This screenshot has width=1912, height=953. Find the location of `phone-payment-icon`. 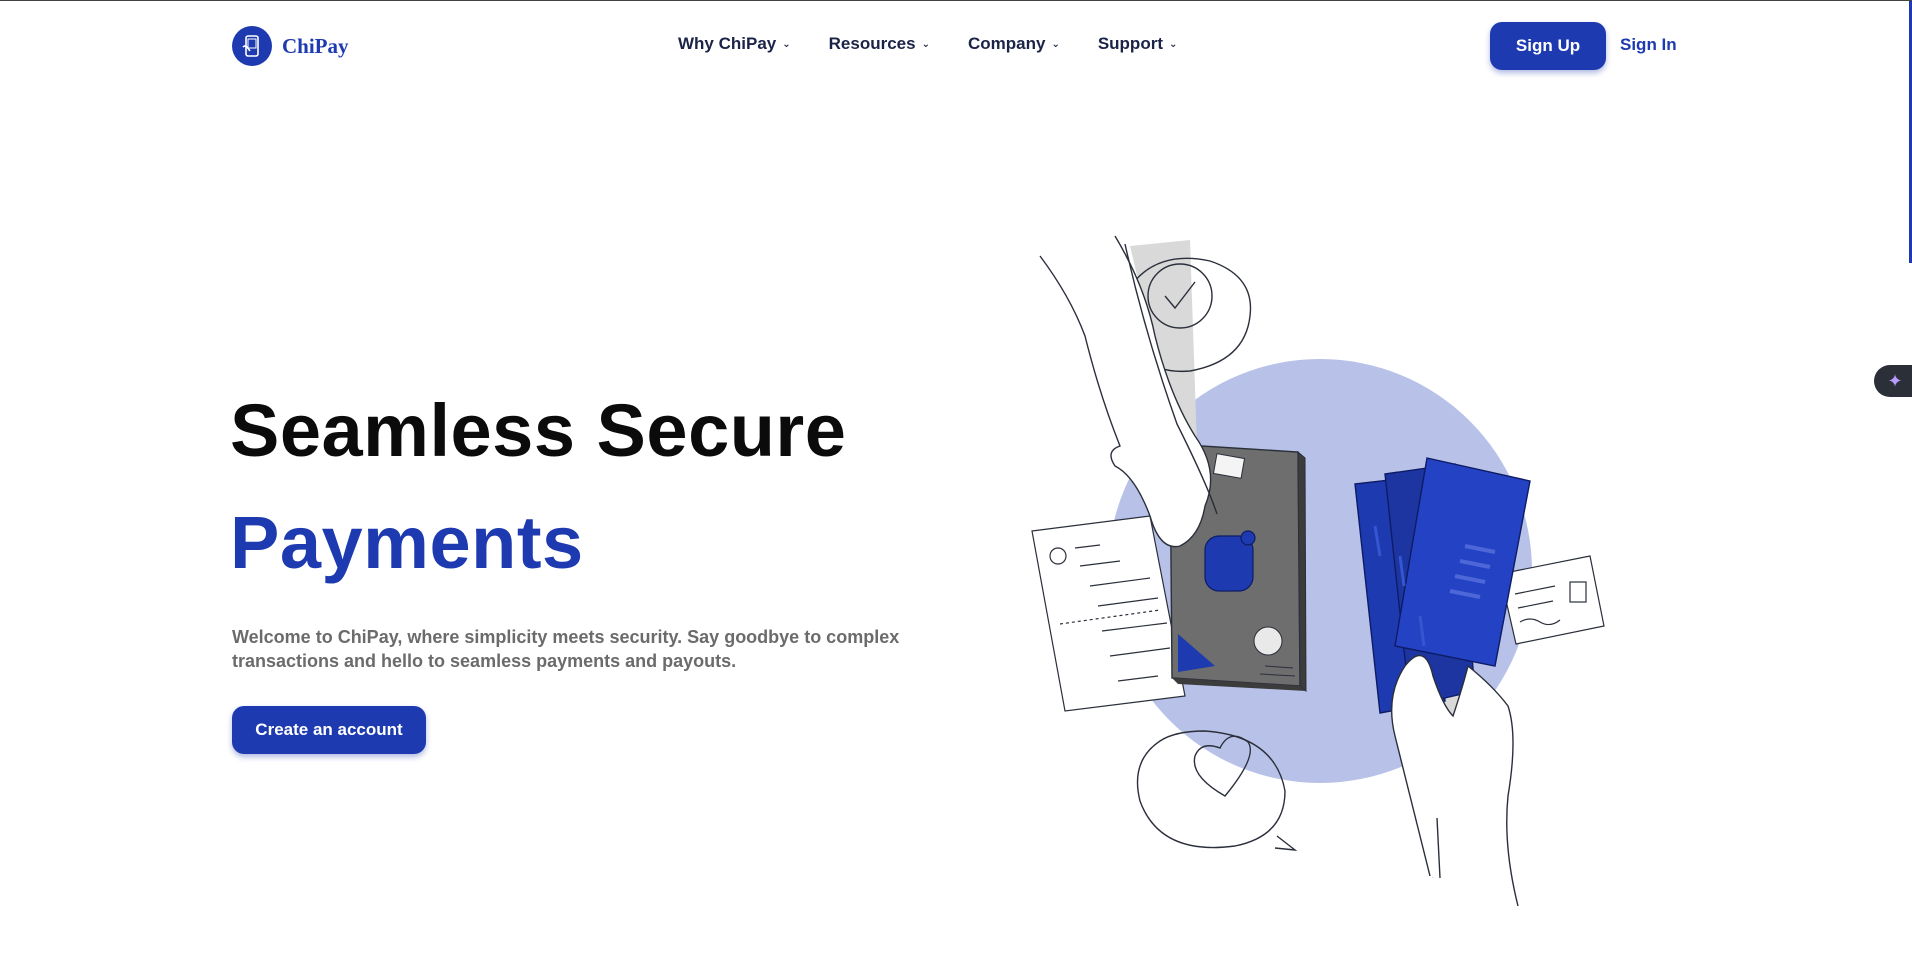

phone-payment-icon is located at coordinates (252, 46).